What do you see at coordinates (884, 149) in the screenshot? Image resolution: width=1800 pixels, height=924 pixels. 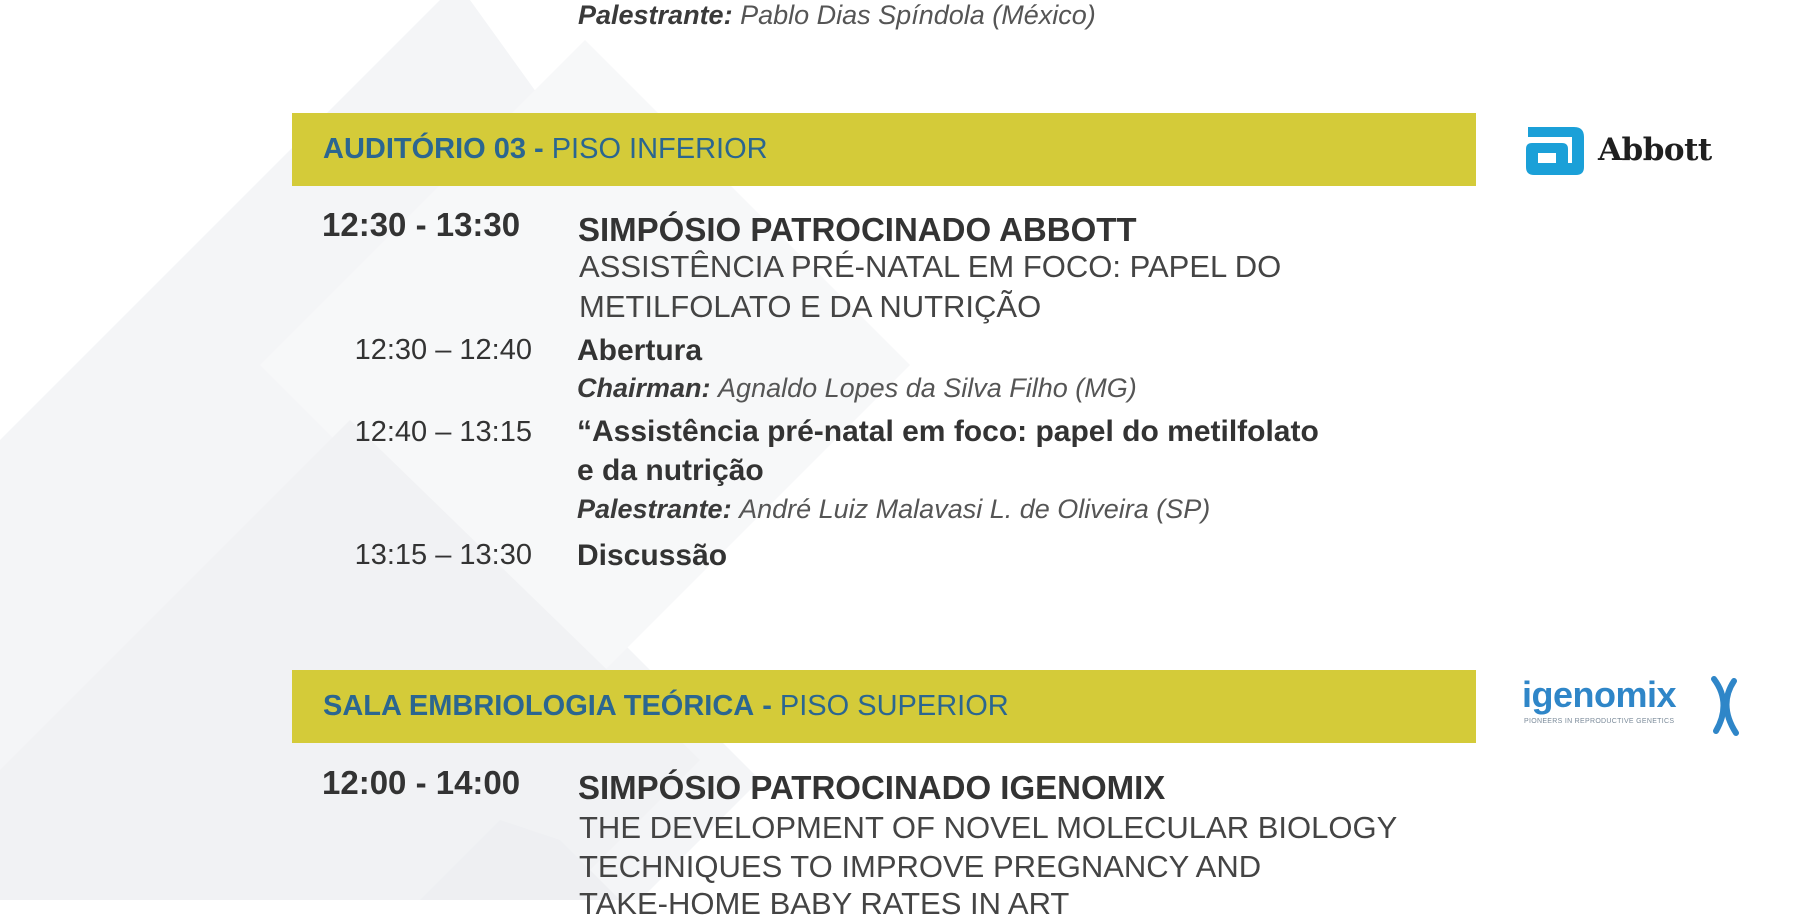 I see `section-header-auditorio-03: AUDITÓRIO 03 - PISO INFERIOR` at bounding box center [884, 149].